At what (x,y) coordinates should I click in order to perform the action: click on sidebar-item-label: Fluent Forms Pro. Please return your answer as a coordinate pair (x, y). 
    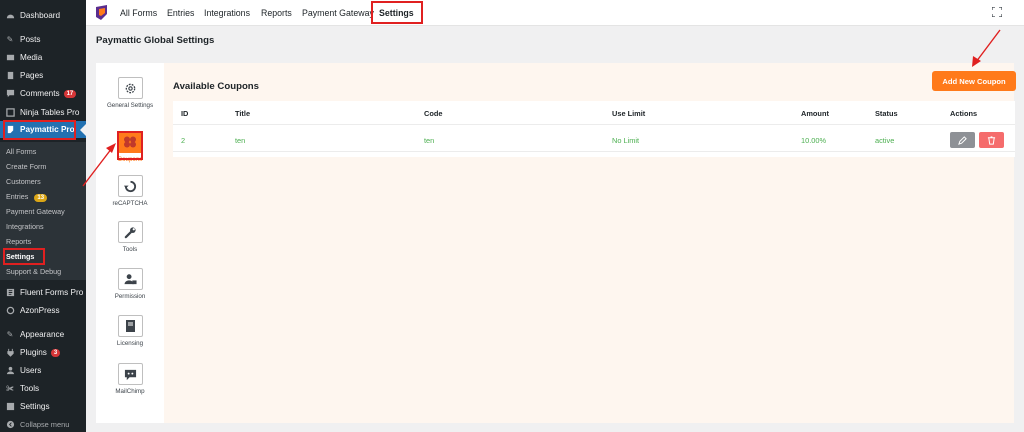
    Looking at the image, I should click on (52, 292).